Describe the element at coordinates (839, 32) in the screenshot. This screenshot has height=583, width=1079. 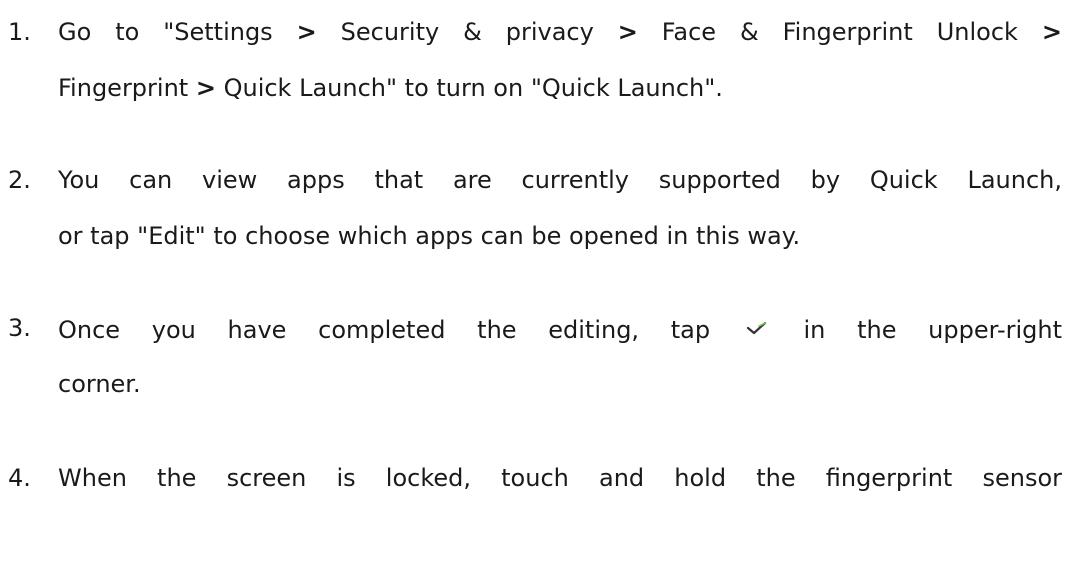
I see `step-text: Face & Fingerprint Unlock` at that location.